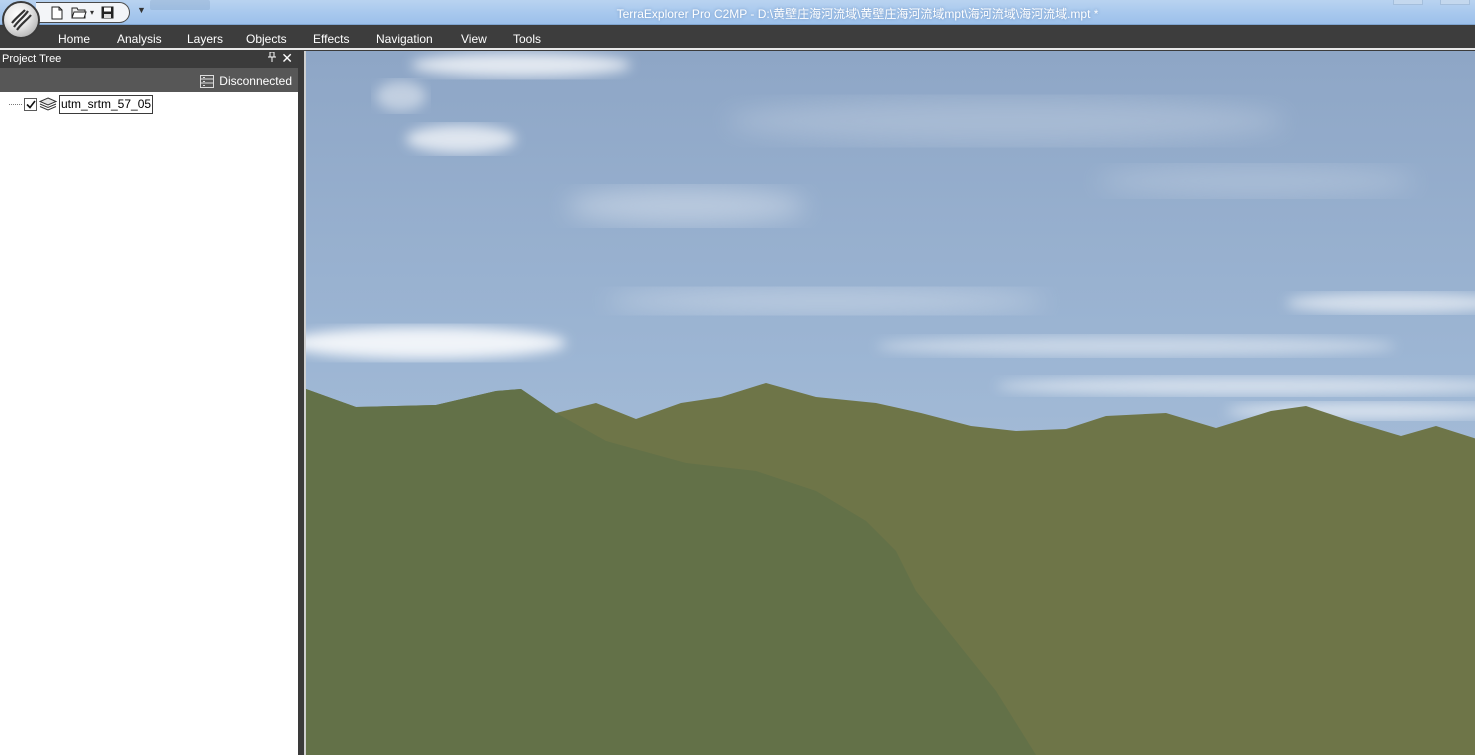  Describe the element at coordinates (15, 104) in the screenshot. I see `tree-connector-line` at that location.